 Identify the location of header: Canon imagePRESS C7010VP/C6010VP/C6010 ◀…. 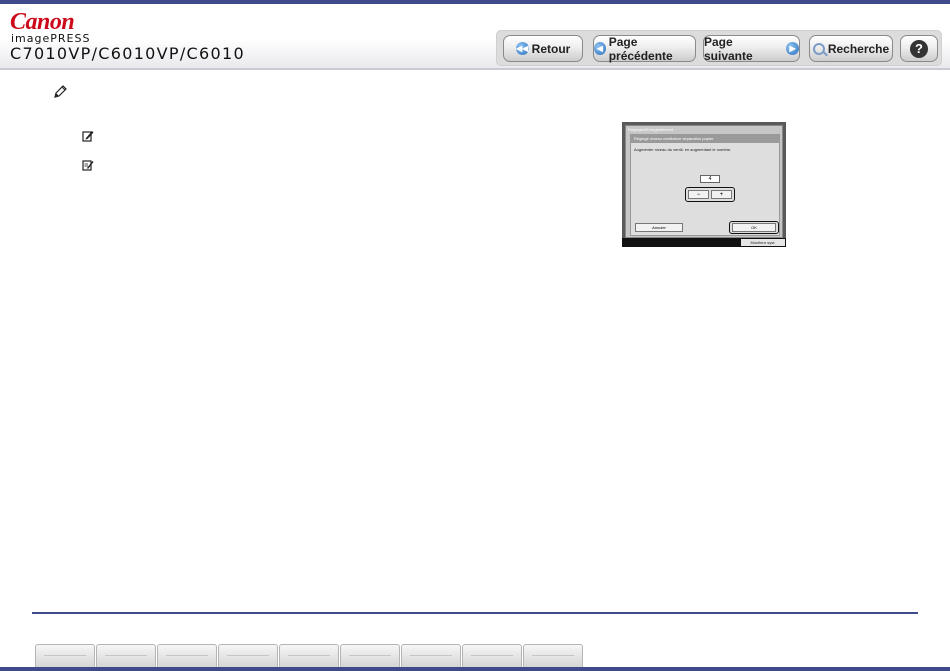
(475, 35).